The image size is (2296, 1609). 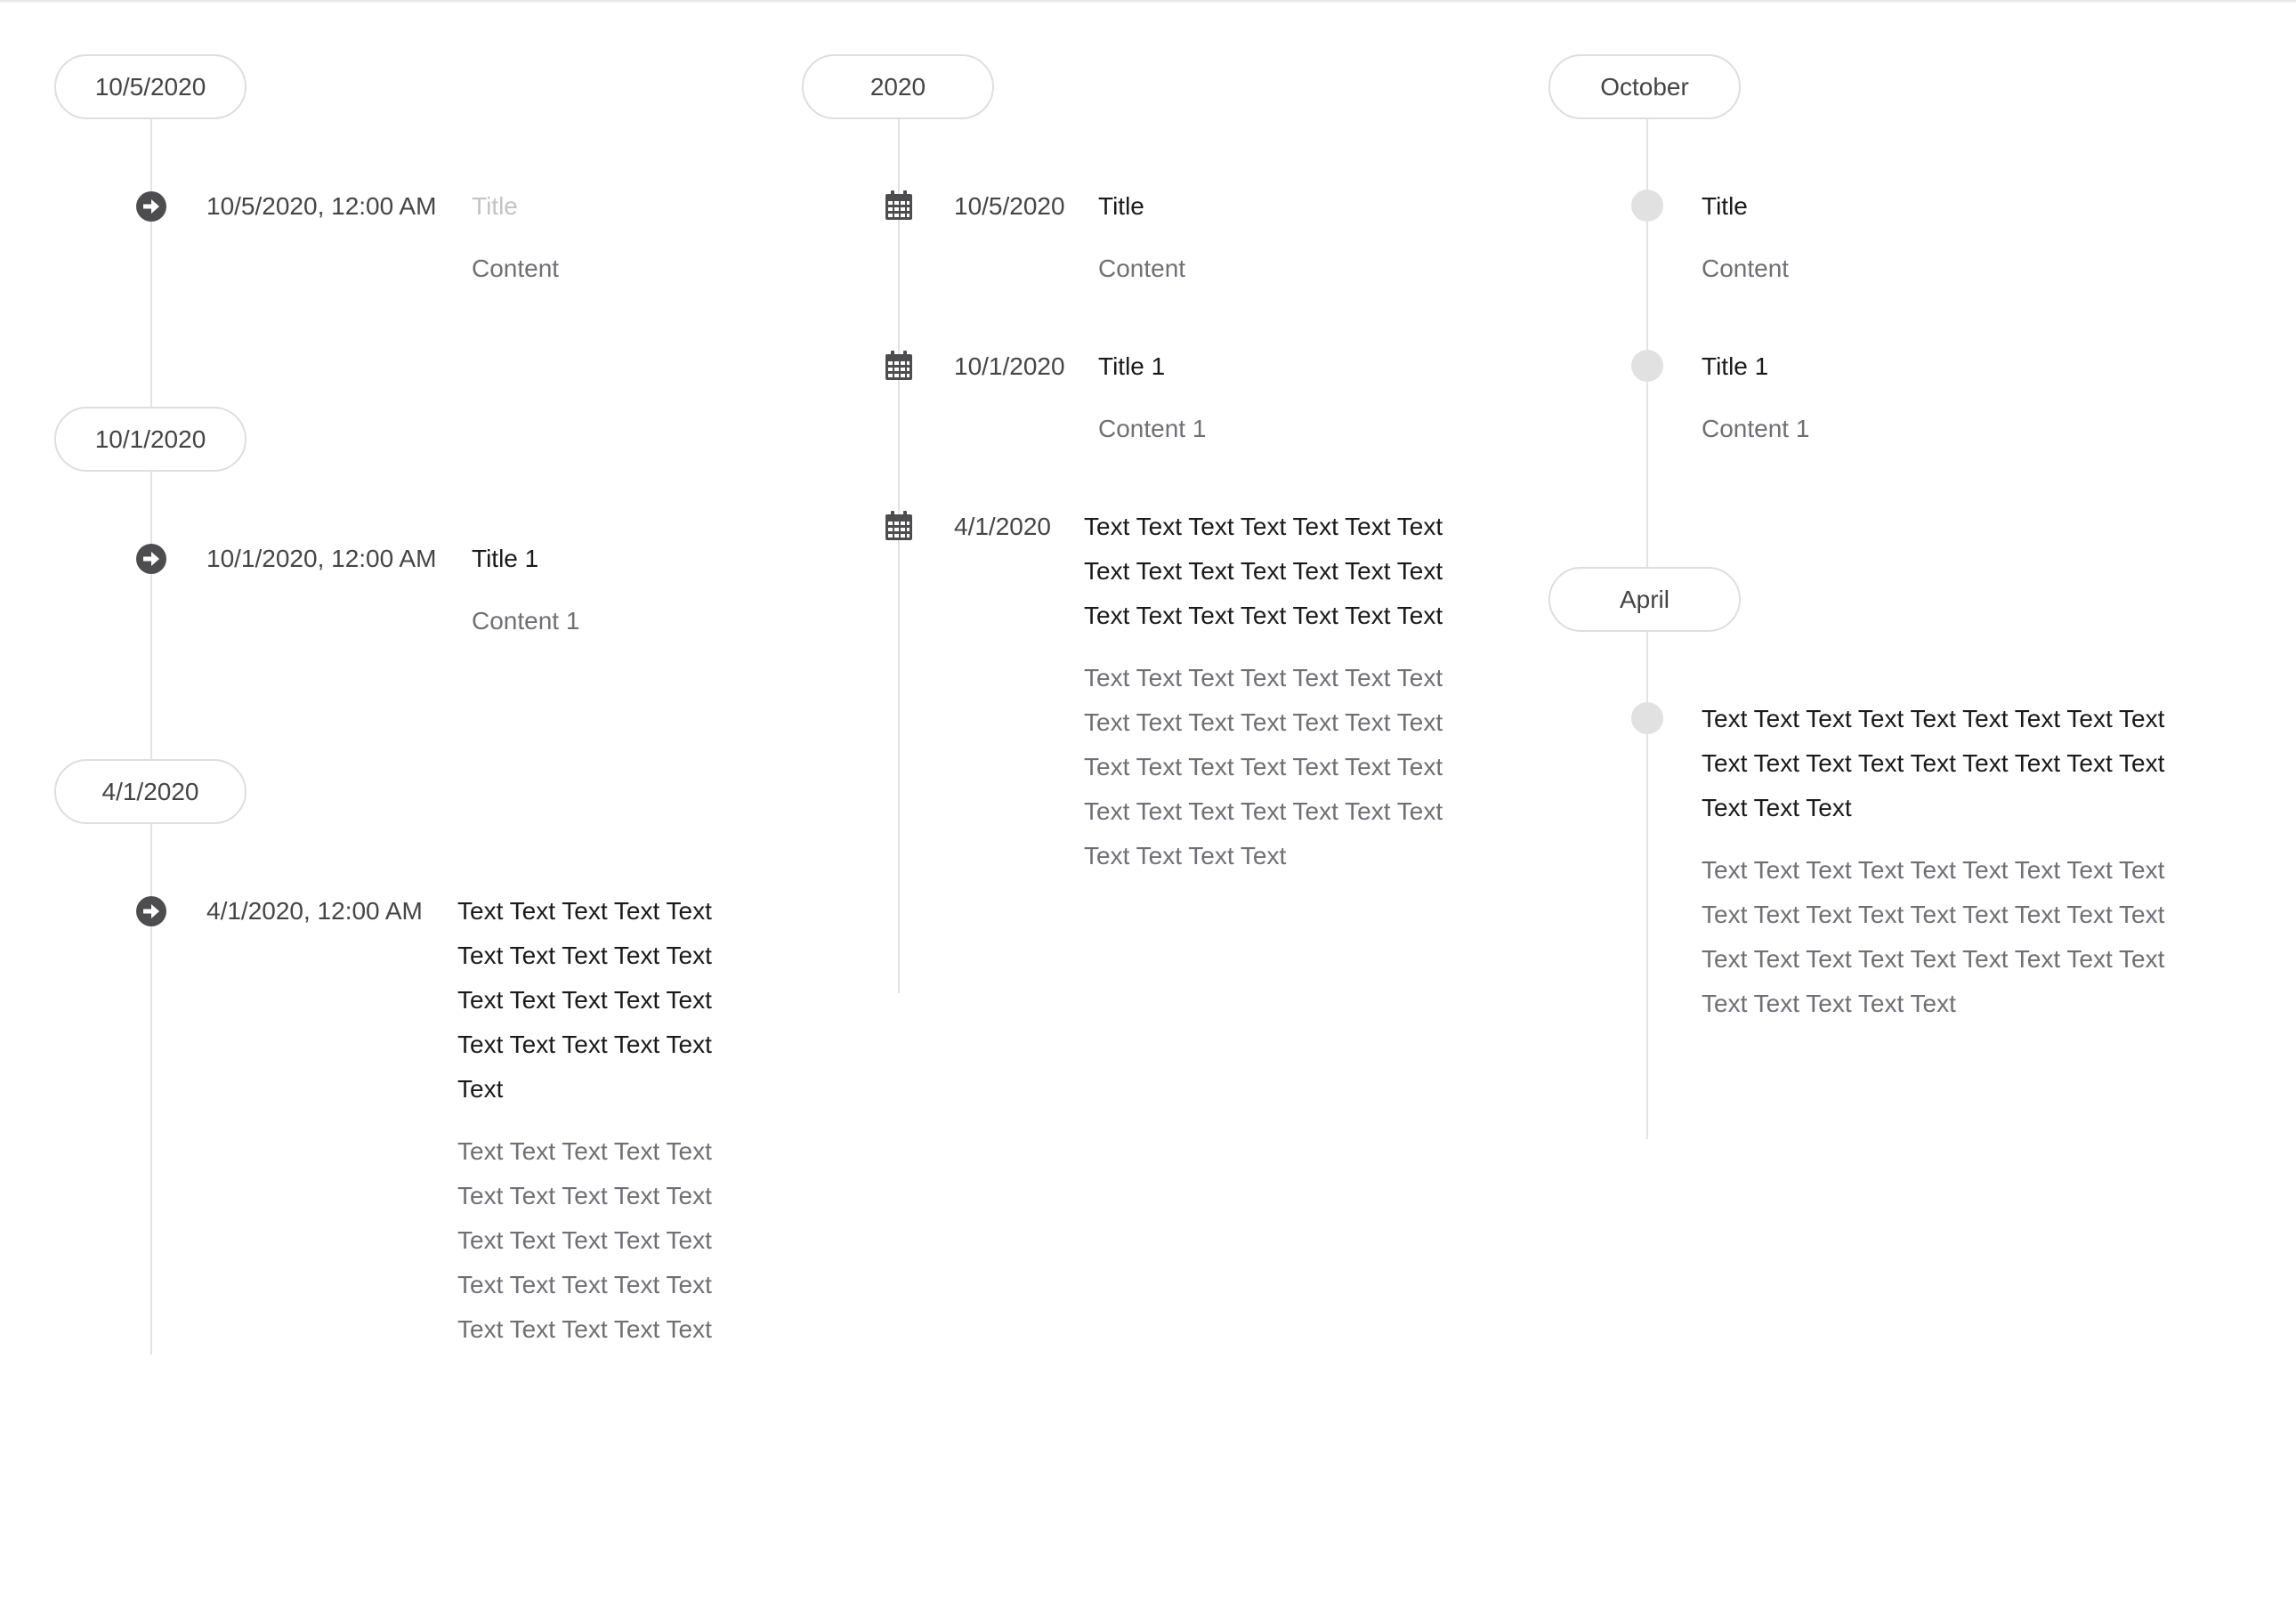 I want to click on group-header: 10/5/2020, so click(x=150, y=86).